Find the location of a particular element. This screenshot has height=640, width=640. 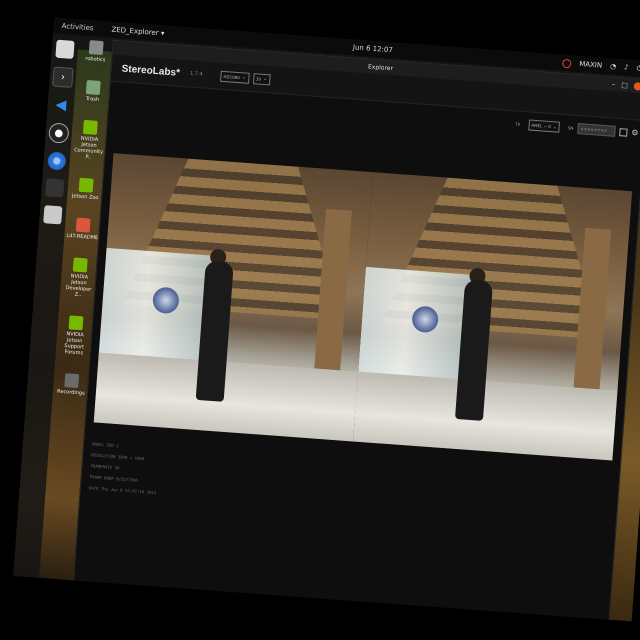

activities-button: Activities is located at coordinates (77, 27).